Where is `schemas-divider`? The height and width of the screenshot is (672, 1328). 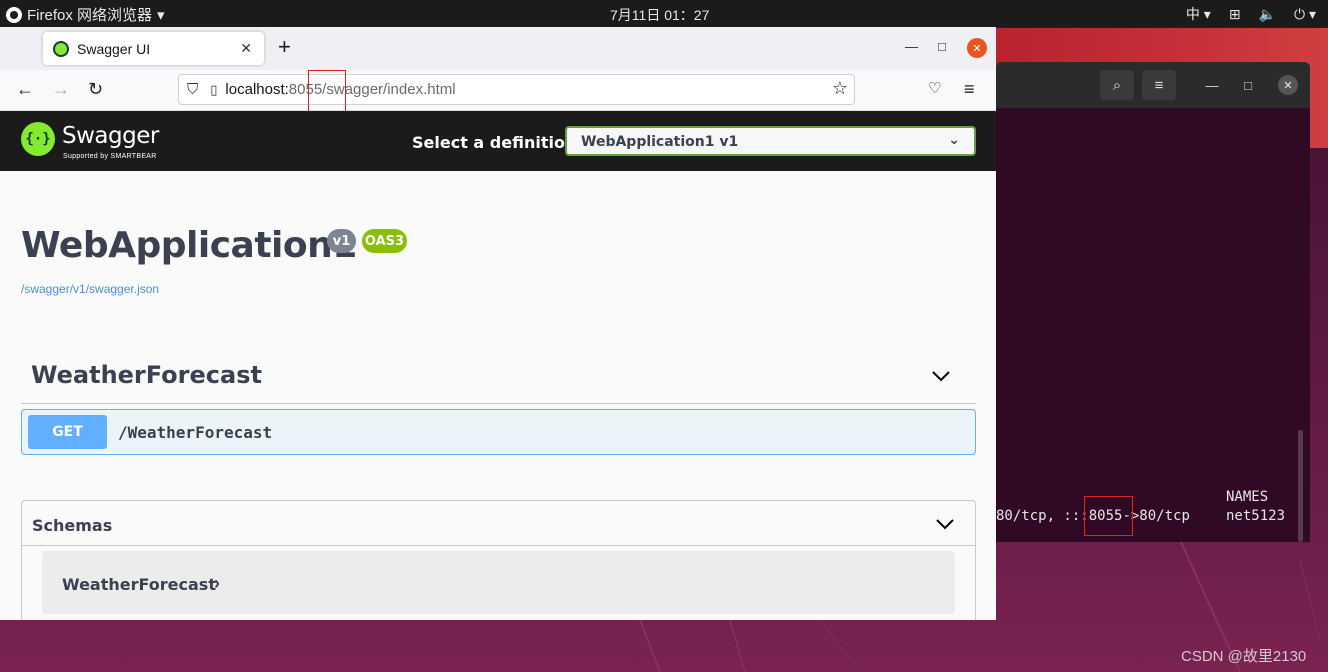 schemas-divider is located at coordinates (498, 545).